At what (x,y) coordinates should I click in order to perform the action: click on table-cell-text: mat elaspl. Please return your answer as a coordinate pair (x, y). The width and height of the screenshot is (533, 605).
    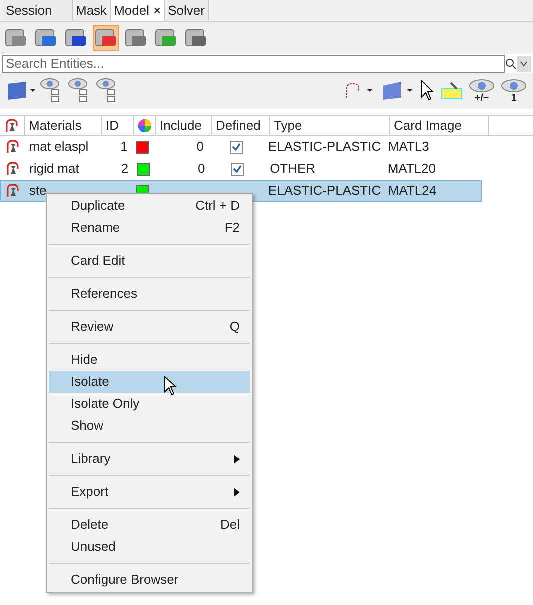
    Looking at the image, I should click on (59, 147).